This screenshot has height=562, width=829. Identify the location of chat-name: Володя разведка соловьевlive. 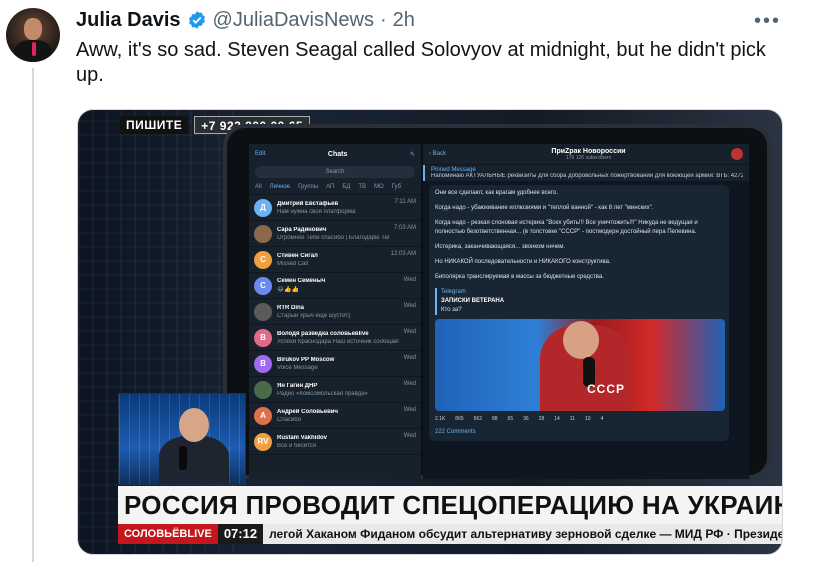
(323, 333).